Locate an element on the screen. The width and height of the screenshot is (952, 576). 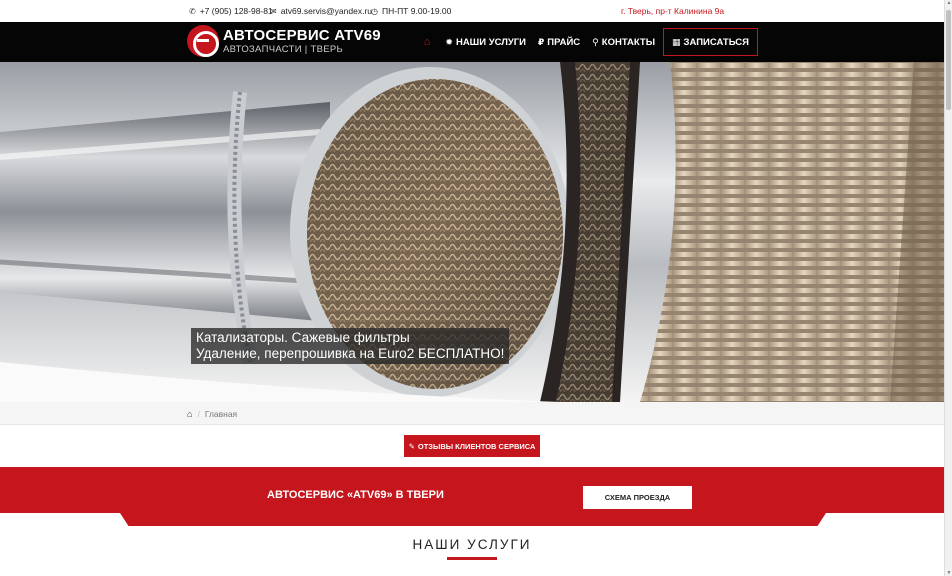
phone-contact: ✆ +7 (905) 128-98-81 is located at coordinates (231, 11).